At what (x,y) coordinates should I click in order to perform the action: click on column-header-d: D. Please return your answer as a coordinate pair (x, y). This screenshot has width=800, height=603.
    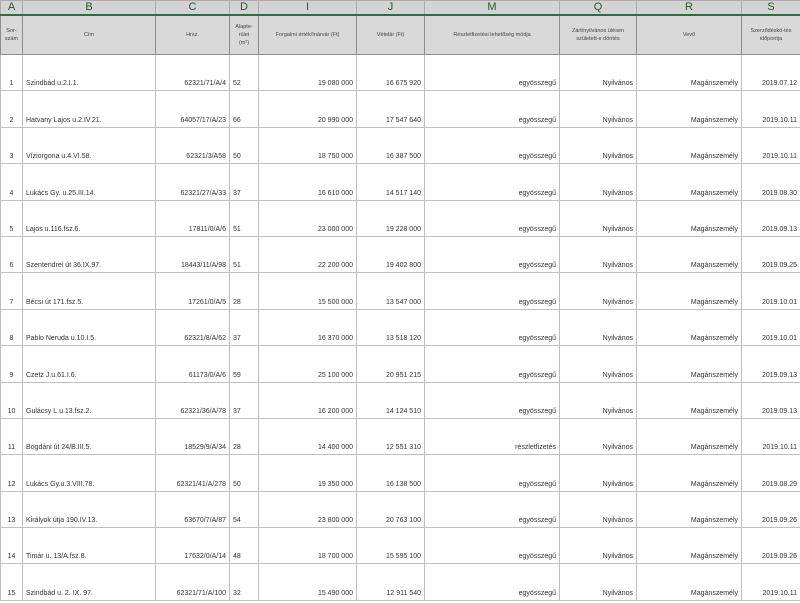
    Looking at the image, I should click on (244, 8).